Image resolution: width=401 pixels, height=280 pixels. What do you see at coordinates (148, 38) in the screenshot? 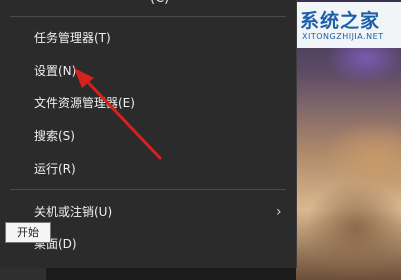
I see `menu-item-task-manager: 任务管理器(T)` at bounding box center [148, 38].